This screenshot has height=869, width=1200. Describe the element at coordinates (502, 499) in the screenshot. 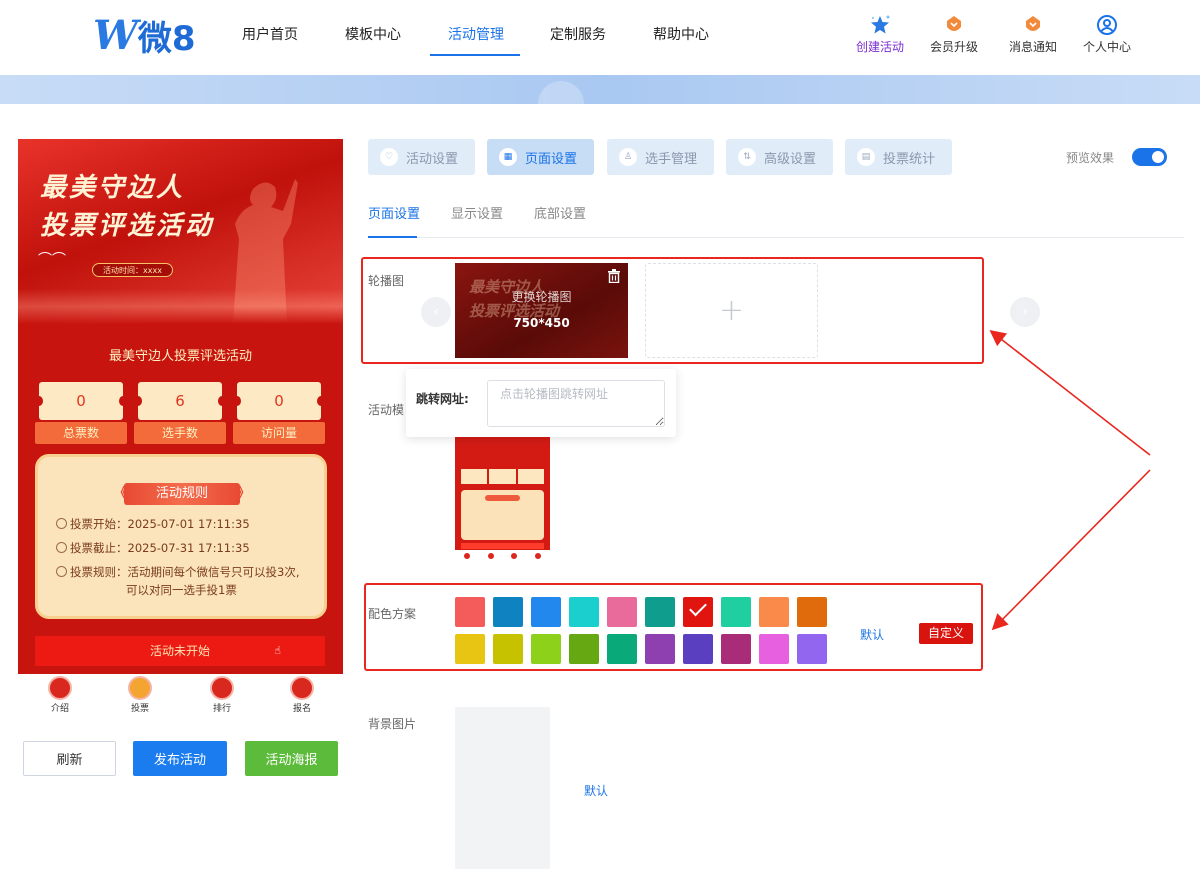

I see `template-thumbnail` at that location.